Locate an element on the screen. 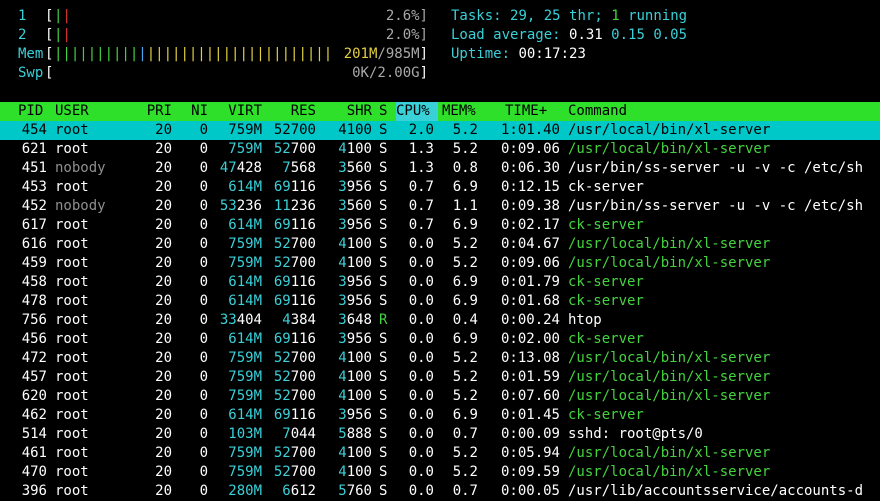 Image resolution: width=880 pixels, height=501 pixels. column-res: RES is located at coordinates (292, 111).